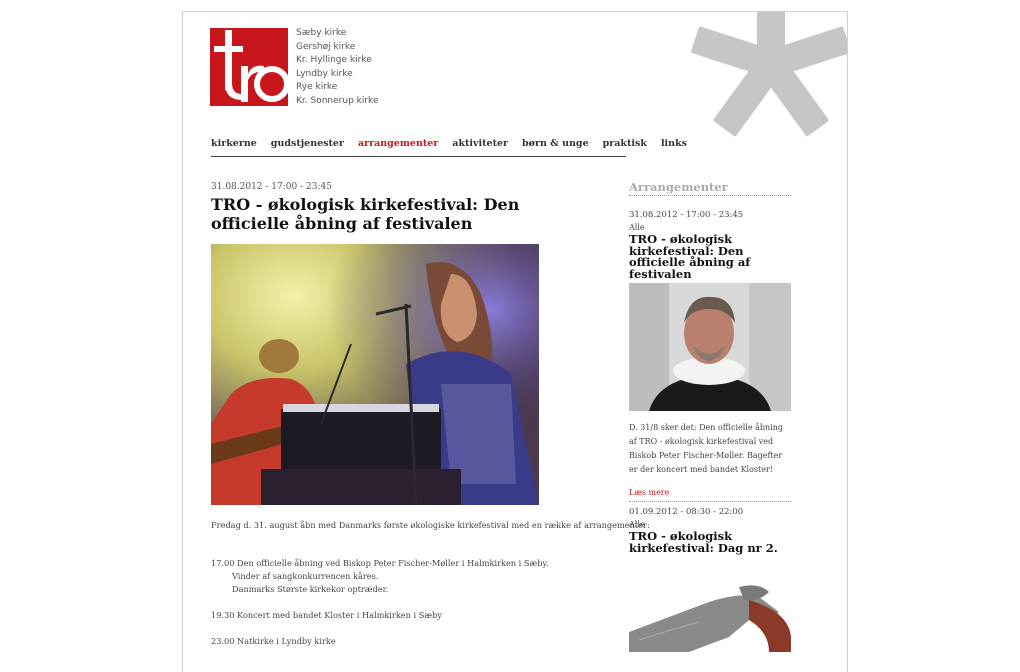 This screenshot has height=672, width=1020. I want to click on read-more-link: Læs mere, so click(710, 495).